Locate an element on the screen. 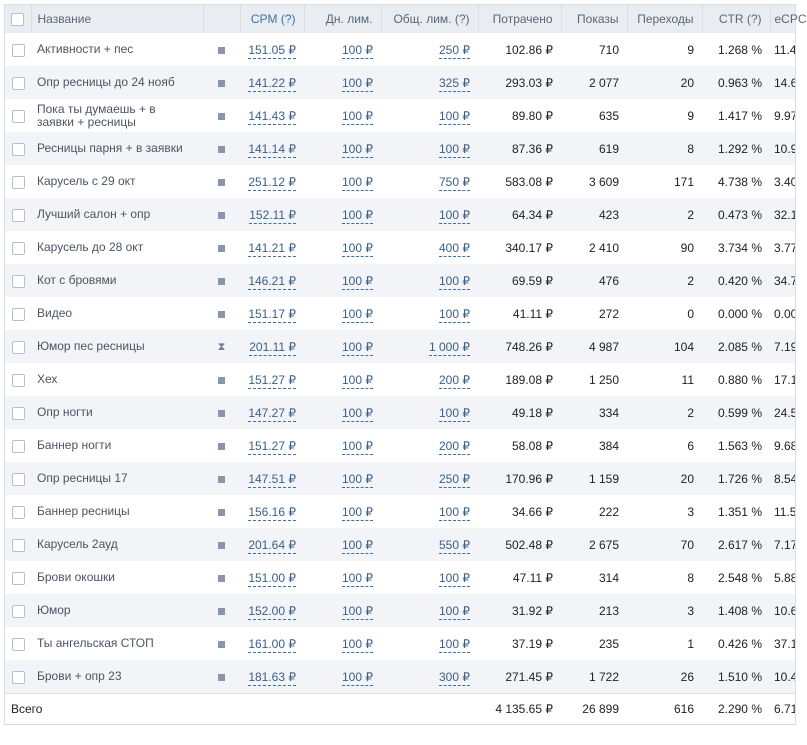  campaign-name: Юмор пес ресницы is located at coordinates (117, 346).